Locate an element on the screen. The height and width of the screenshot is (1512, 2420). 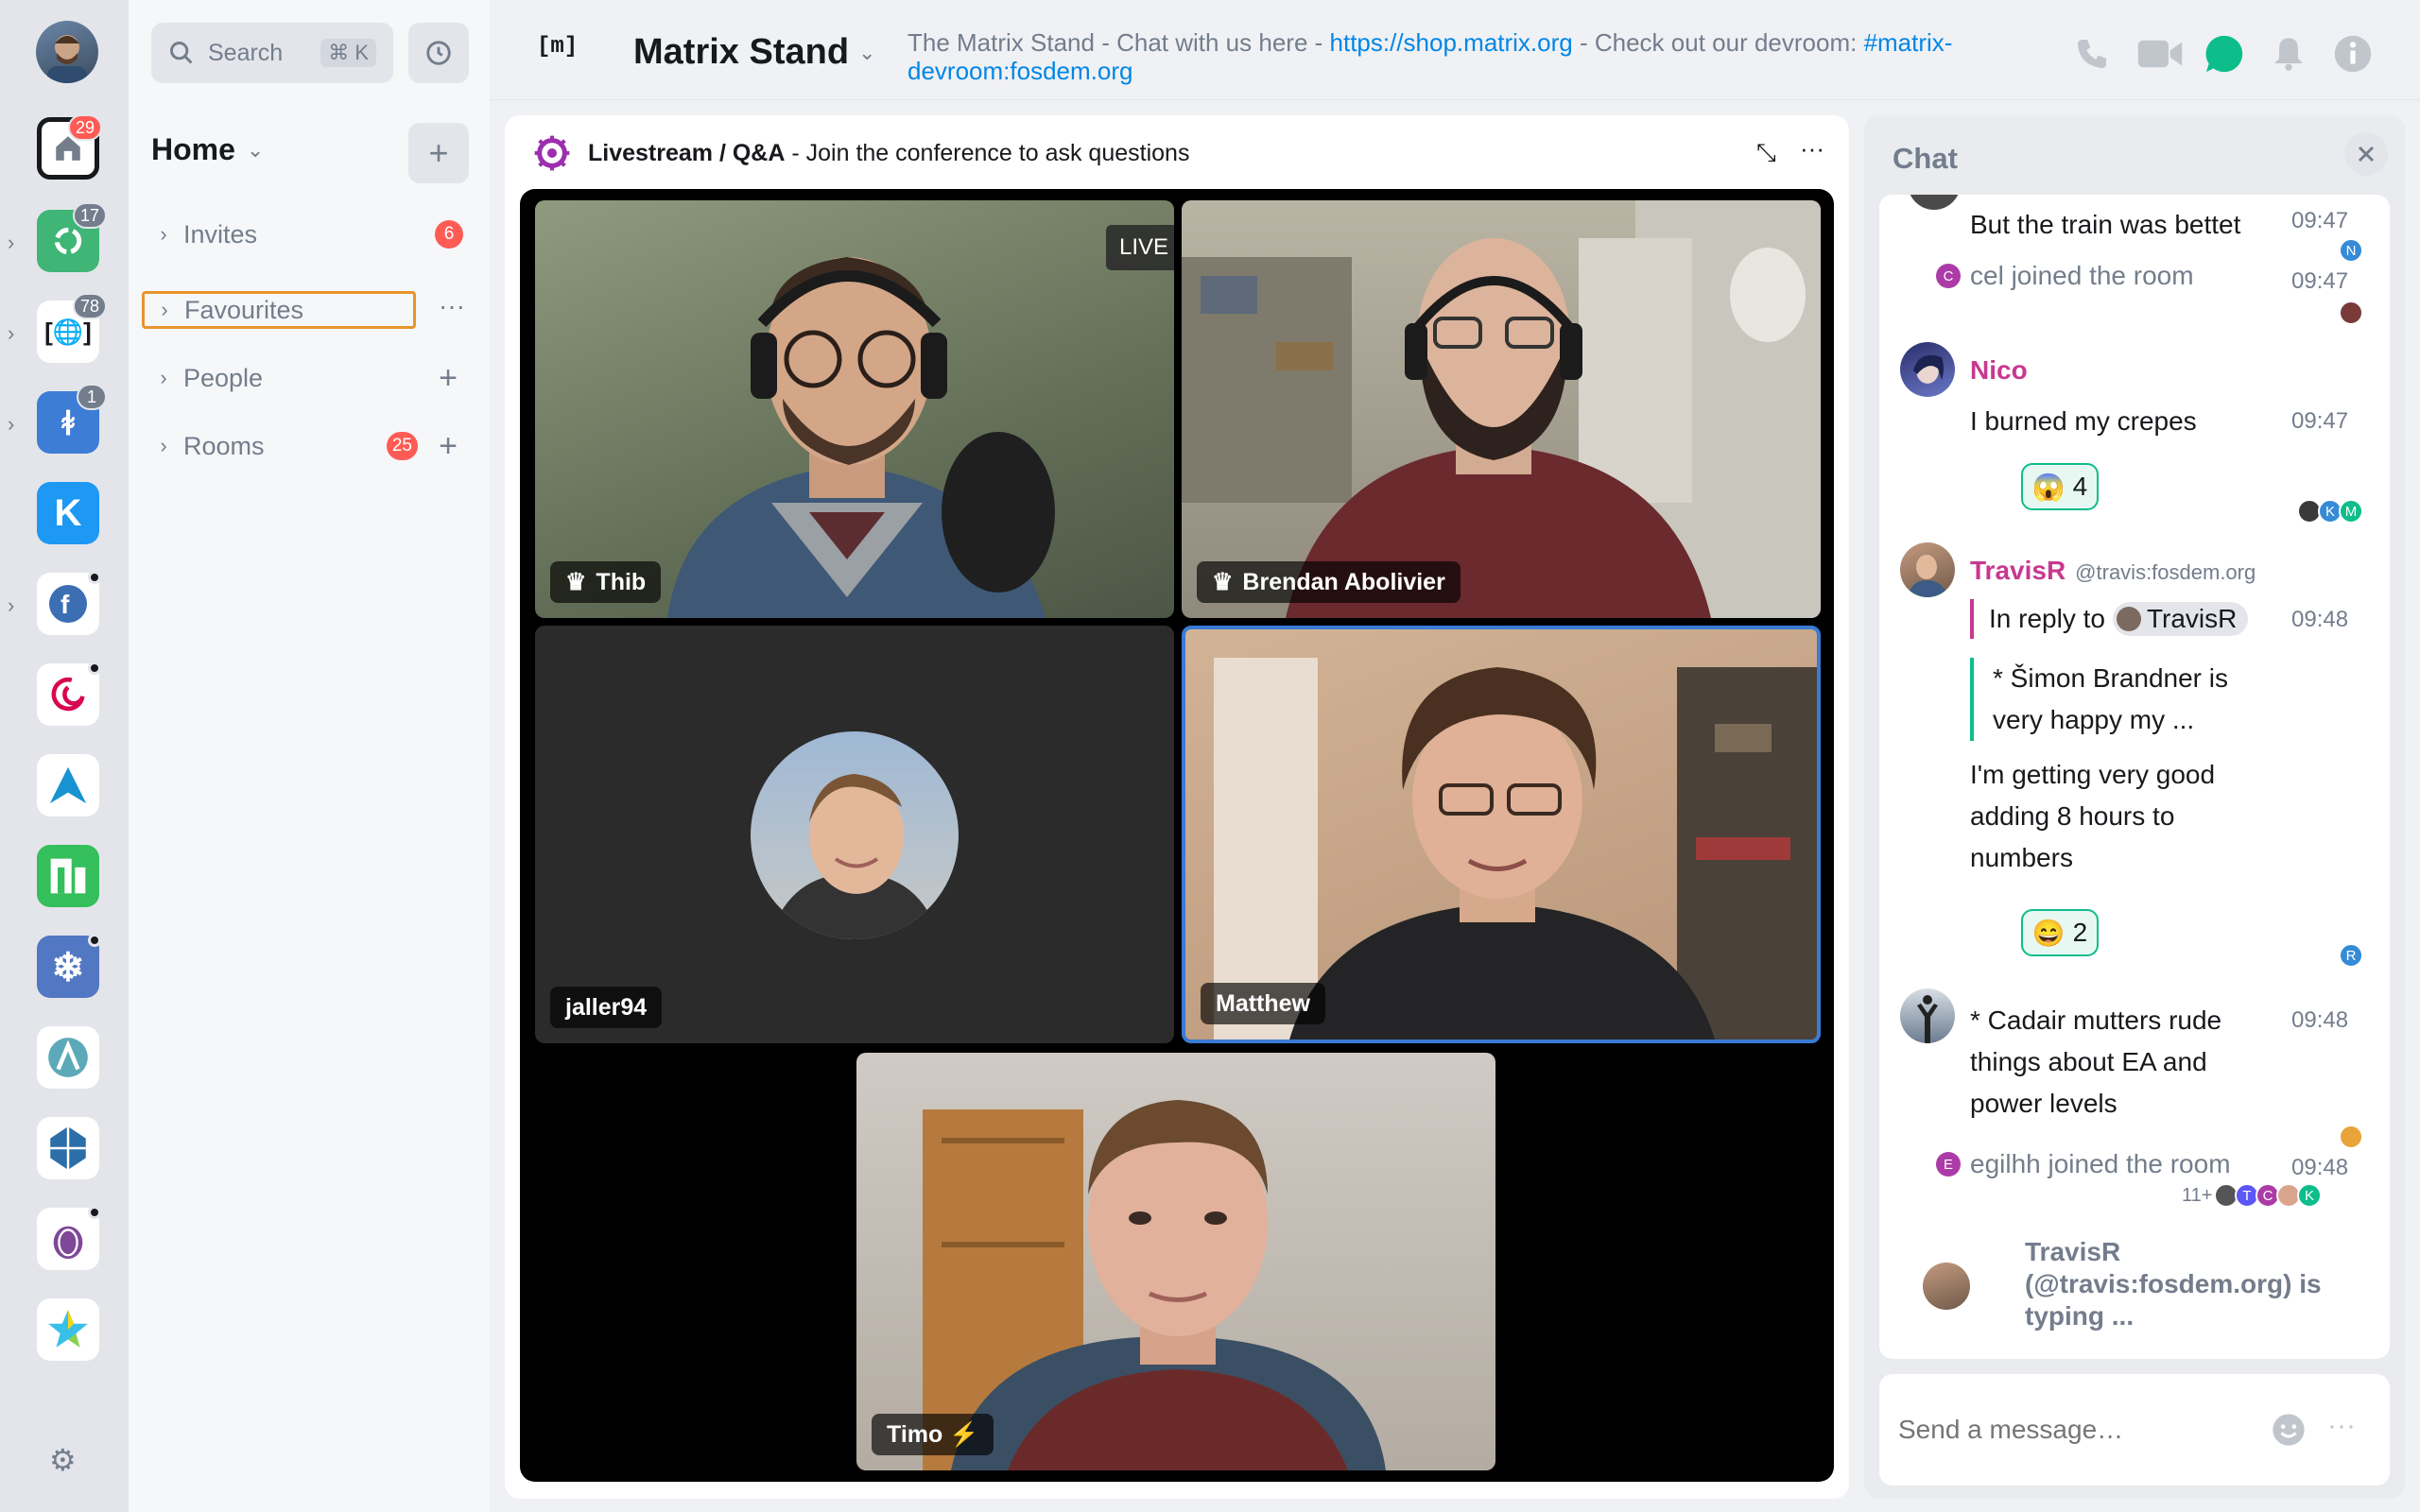
close-chat-button is located at coordinates (2366, 154).